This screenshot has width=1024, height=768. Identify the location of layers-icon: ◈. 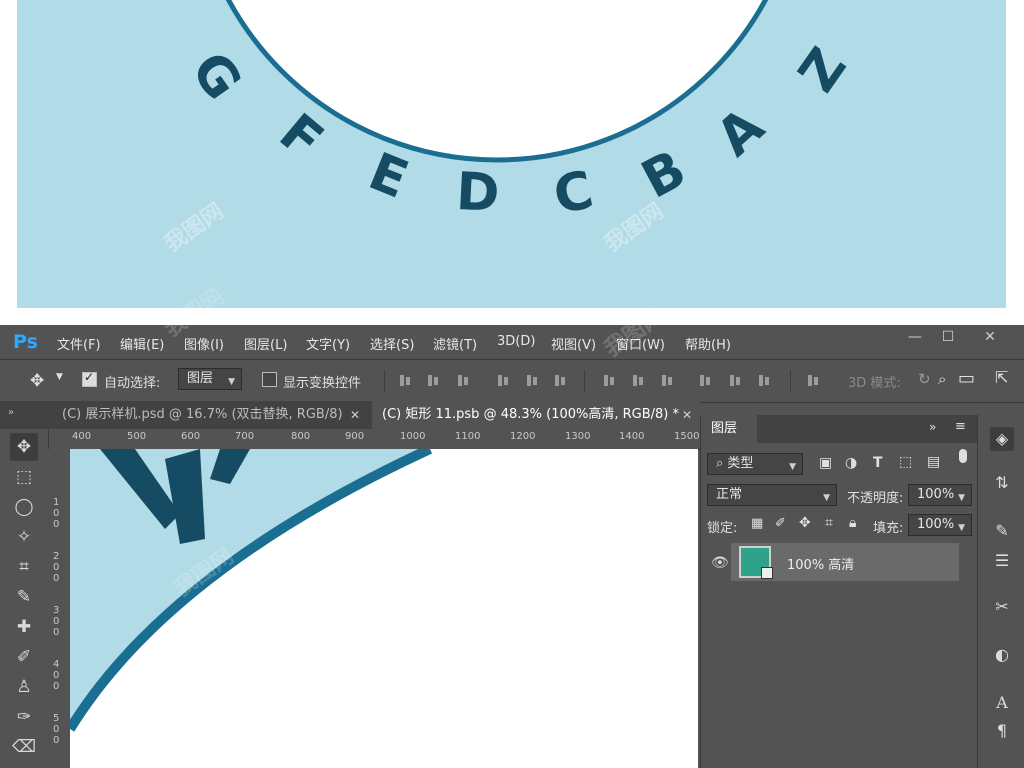
(1002, 439).